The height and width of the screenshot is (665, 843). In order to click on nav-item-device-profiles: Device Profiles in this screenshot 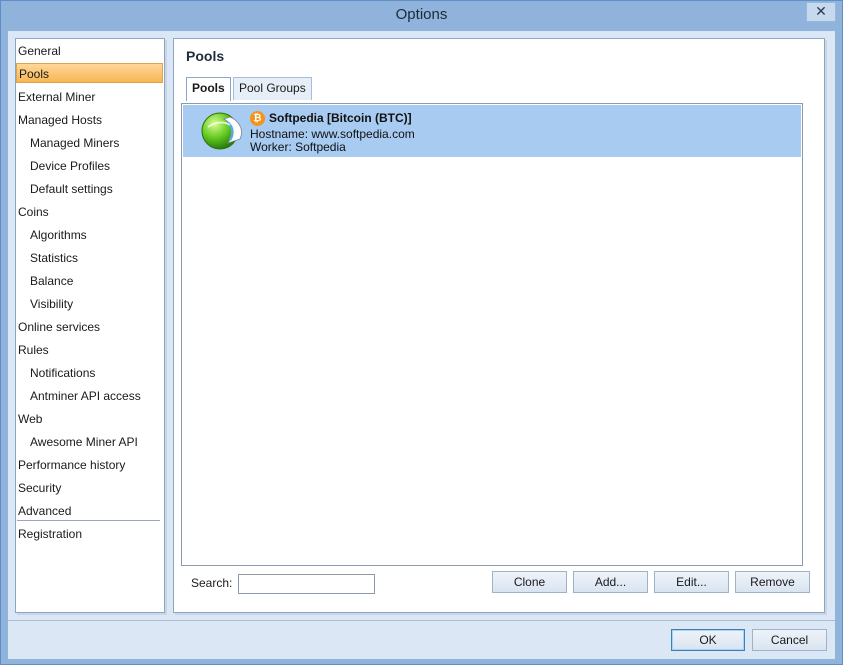, I will do `click(63, 166)`.